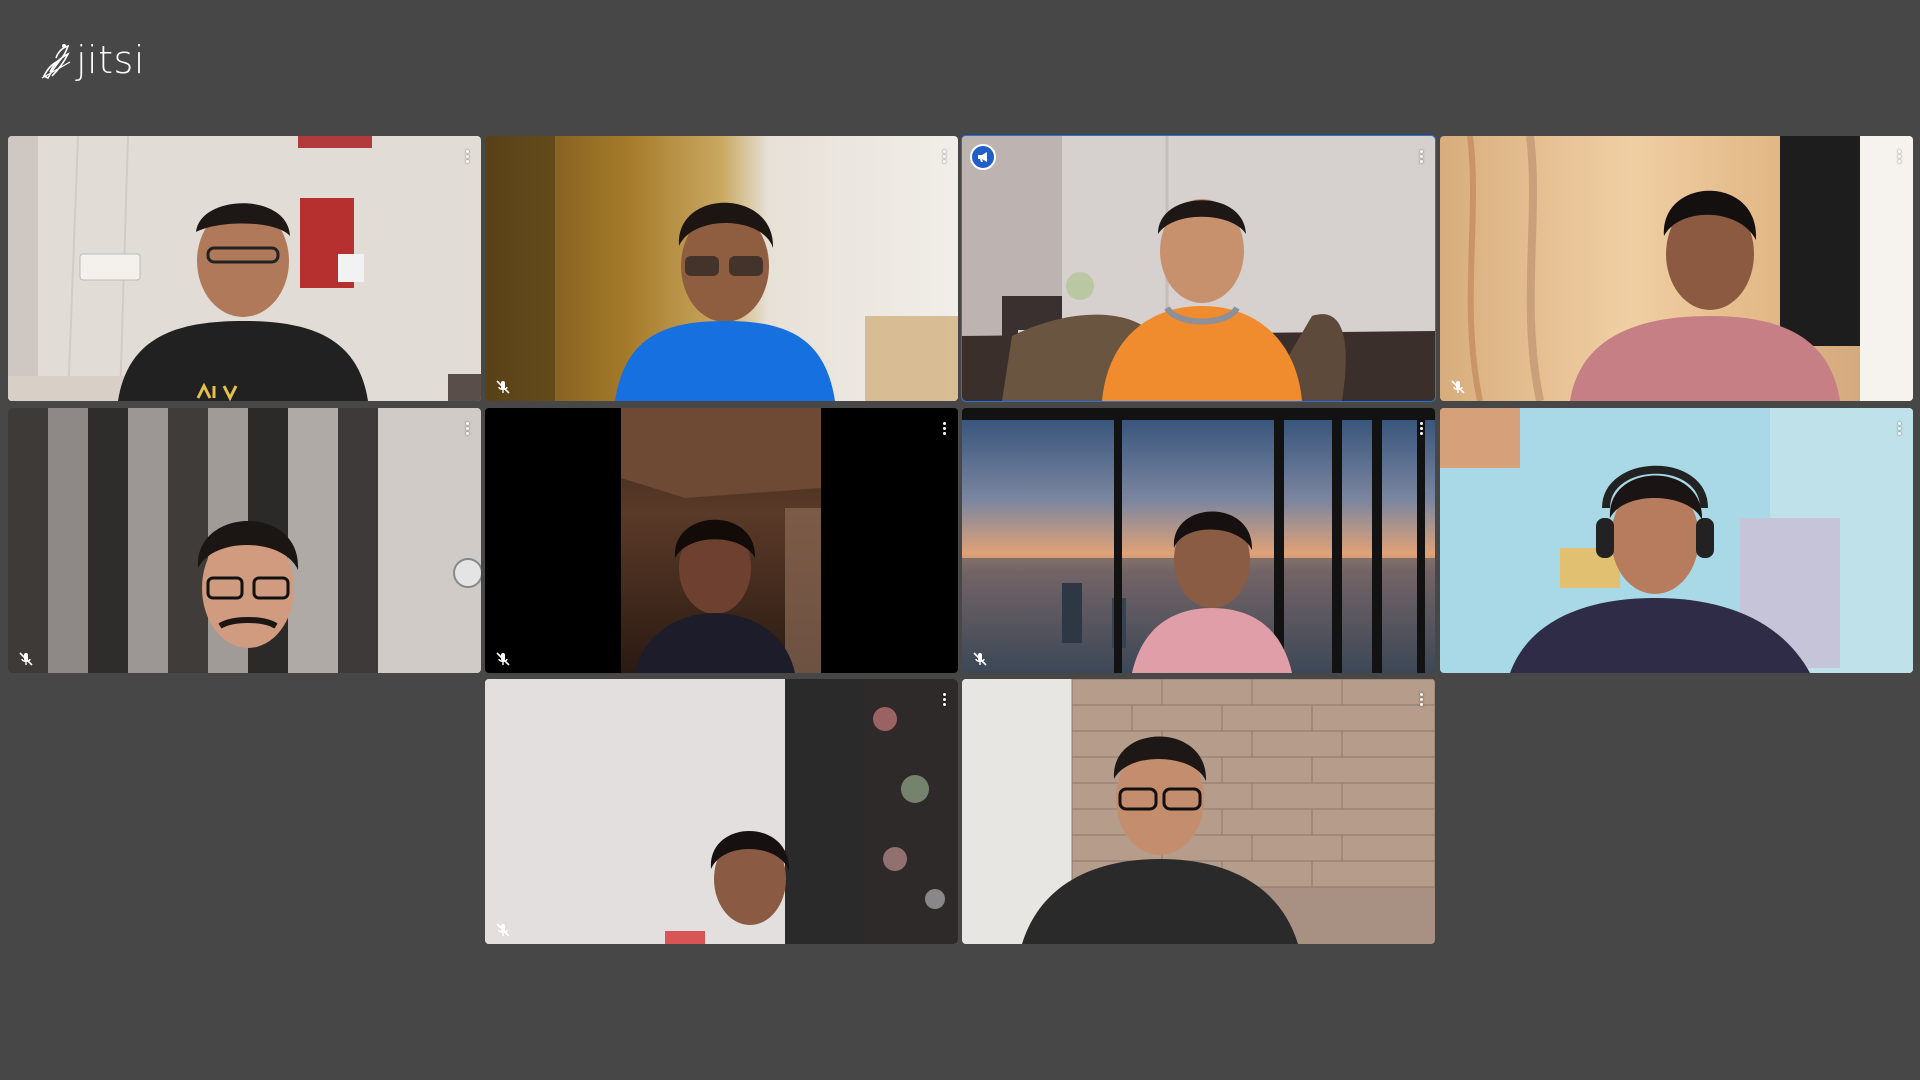  Describe the element at coordinates (110, 60) in the screenshot. I see `logo-text: jitsi` at that location.